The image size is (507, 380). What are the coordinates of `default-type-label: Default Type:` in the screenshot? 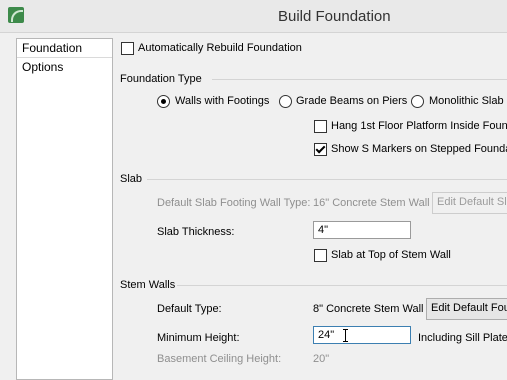 It's located at (189, 309).